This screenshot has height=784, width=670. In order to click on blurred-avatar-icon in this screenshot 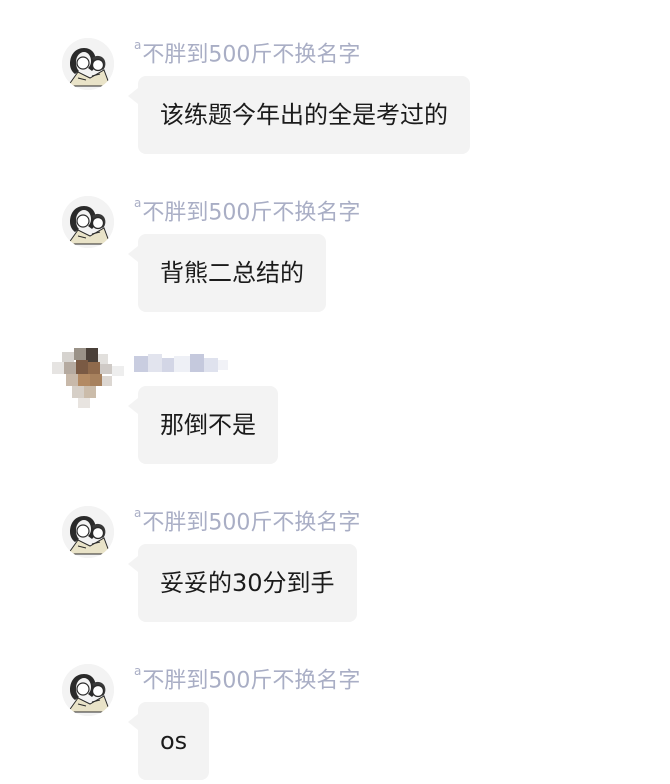, I will do `click(88, 378)`.